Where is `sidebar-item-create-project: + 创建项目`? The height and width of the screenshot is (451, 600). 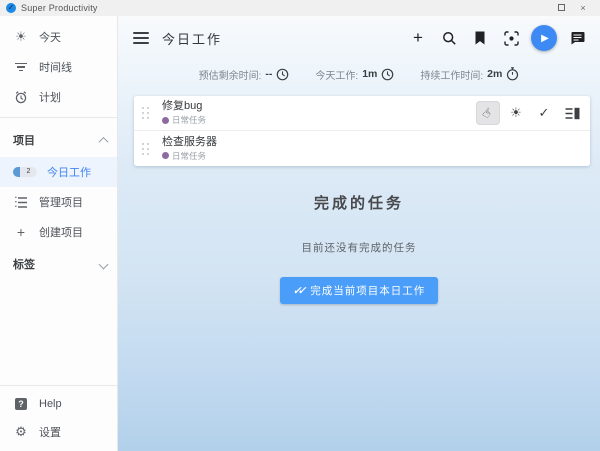 sidebar-item-create-project: + 创建项目 is located at coordinates (58, 232).